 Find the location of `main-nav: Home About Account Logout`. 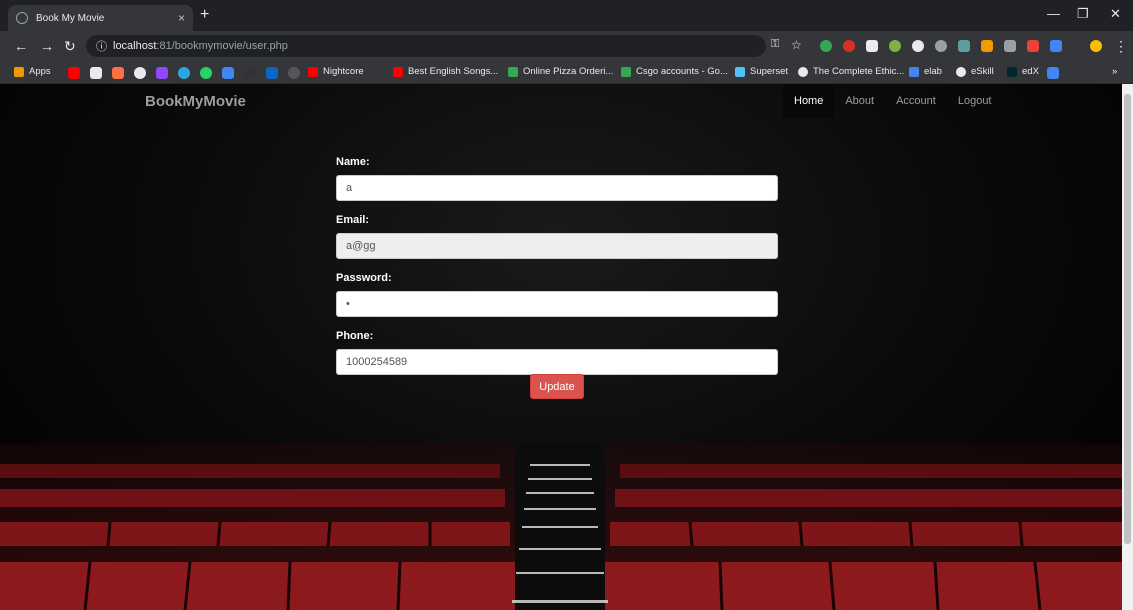

main-nav: Home About Account Logout is located at coordinates (893, 101).